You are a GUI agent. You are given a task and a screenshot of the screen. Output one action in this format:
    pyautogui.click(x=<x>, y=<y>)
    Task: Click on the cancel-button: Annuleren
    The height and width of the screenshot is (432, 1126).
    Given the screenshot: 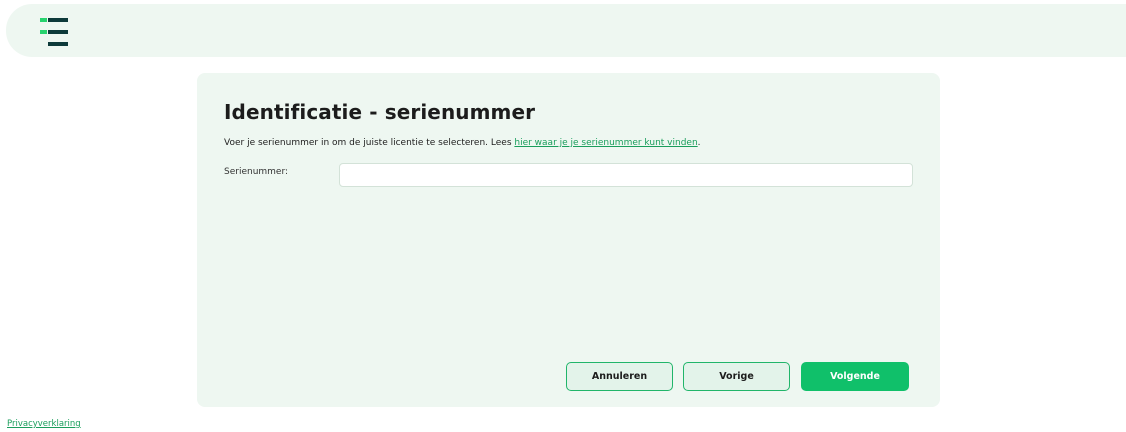 What is the action you would take?
    pyautogui.click(x=619, y=376)
    